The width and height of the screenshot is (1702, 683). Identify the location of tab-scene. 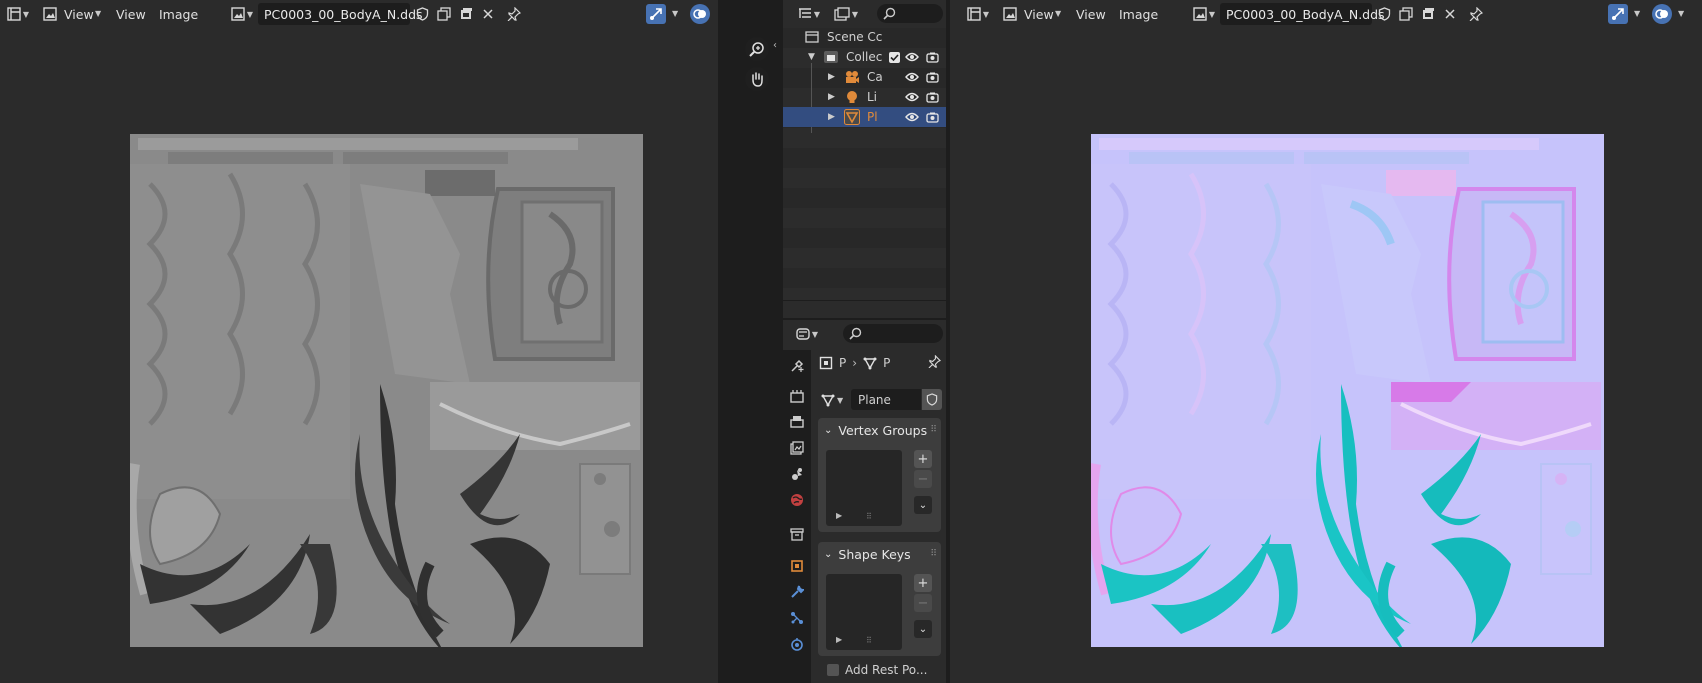
(797, 474).